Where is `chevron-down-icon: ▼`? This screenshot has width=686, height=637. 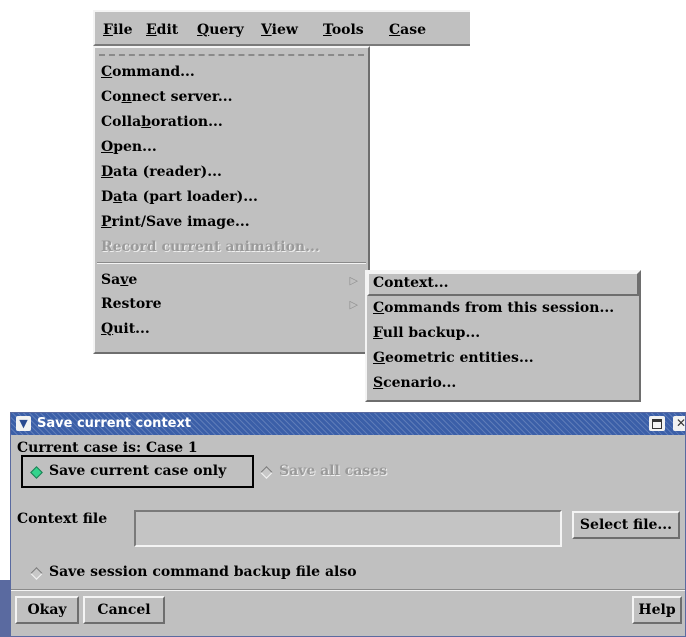 chevron-down-icon: ▼ is located at coordinates (23, 423).